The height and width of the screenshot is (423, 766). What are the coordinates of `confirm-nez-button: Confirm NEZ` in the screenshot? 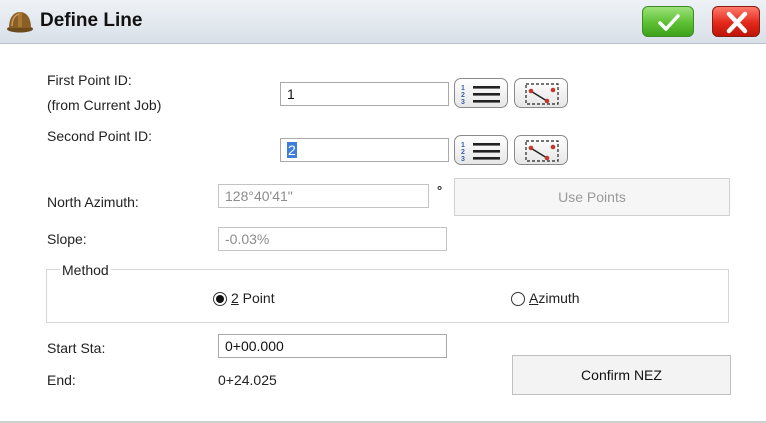 It's located at (621, 375).